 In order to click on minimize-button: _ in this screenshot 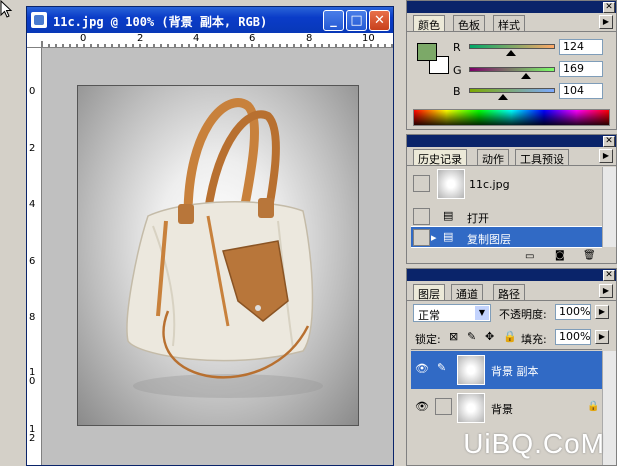, I will do `click(333, 20)`.